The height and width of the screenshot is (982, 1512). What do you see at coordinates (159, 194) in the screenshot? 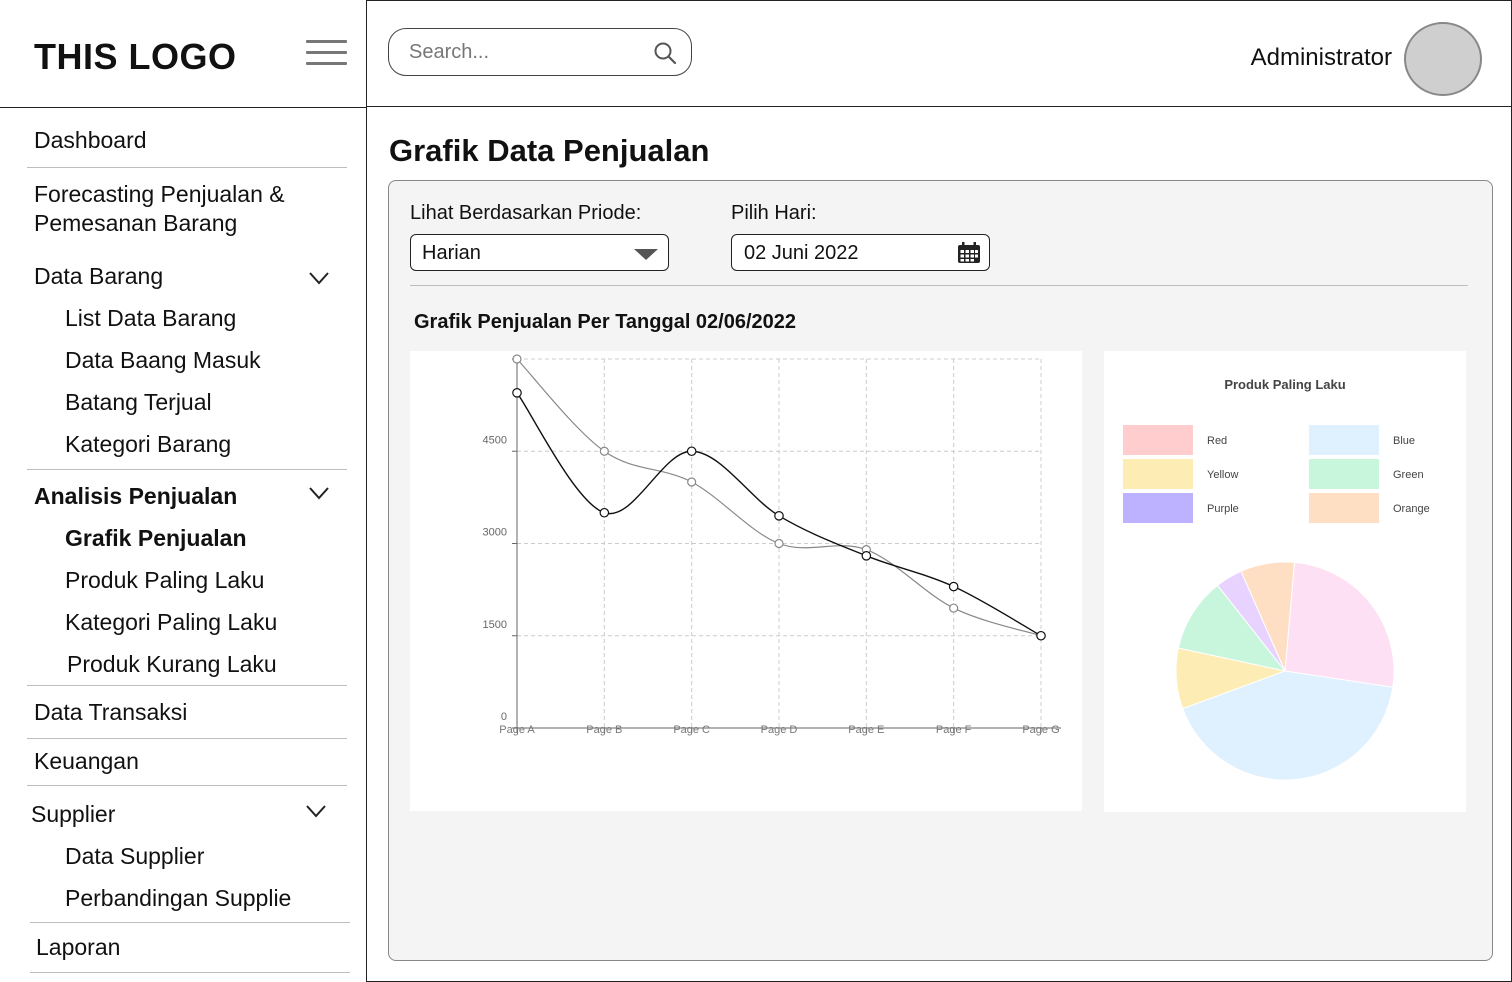
I see `sidebar-item-forecasting: Forecasting Penjualan &` at bounding box center [159, 194].